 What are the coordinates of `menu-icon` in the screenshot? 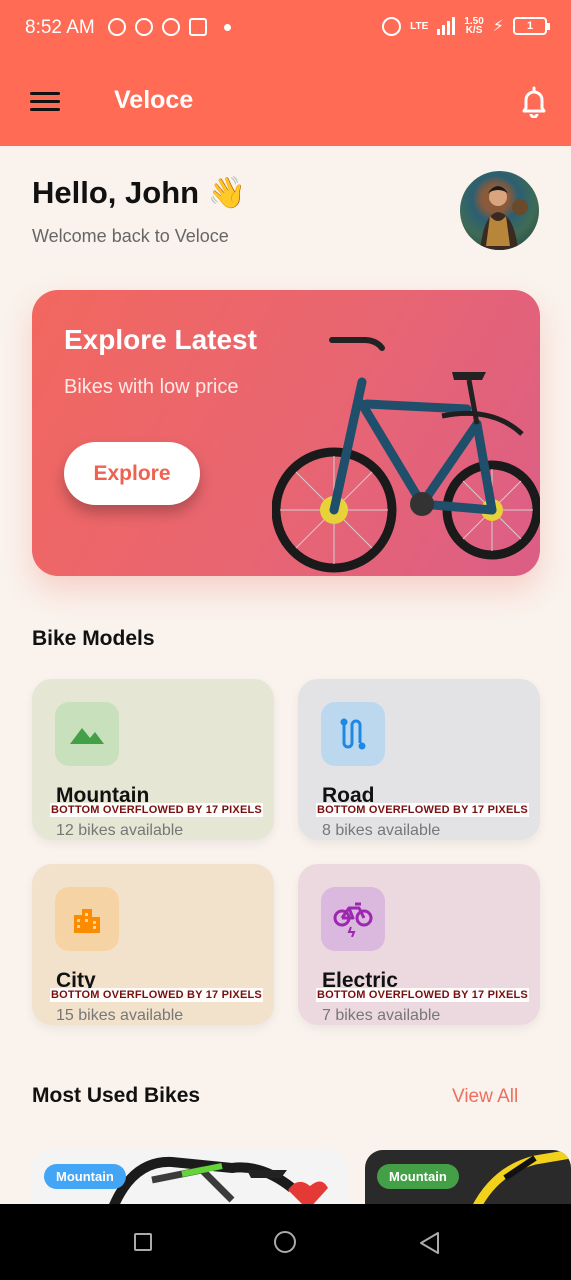 It's located at (45, 102).